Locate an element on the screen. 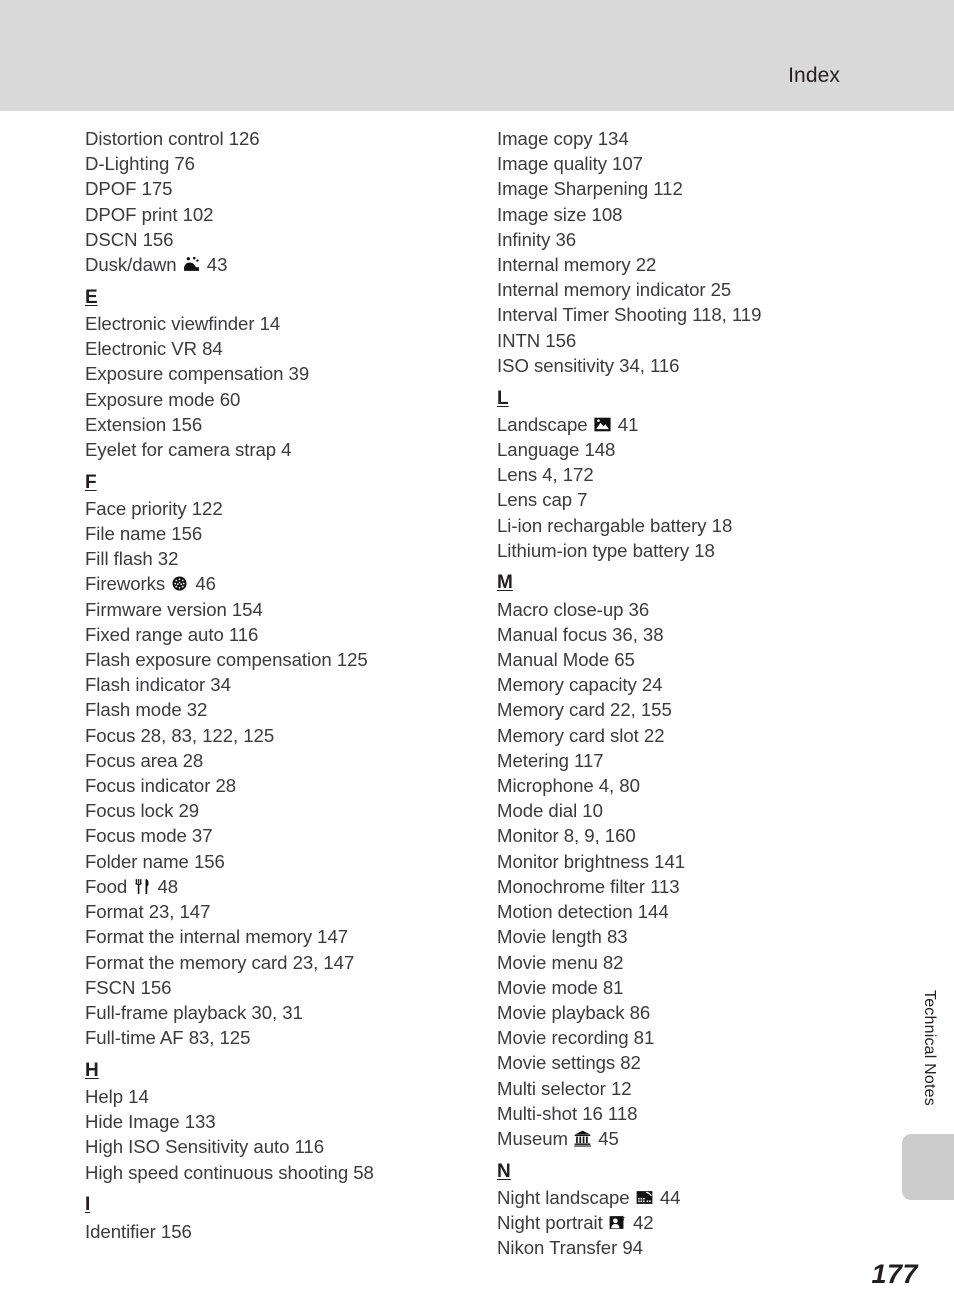 The width and height of the screenshot is (954, 1314). index-entry: Mode dial 10 is located at coordinates (550, 811).